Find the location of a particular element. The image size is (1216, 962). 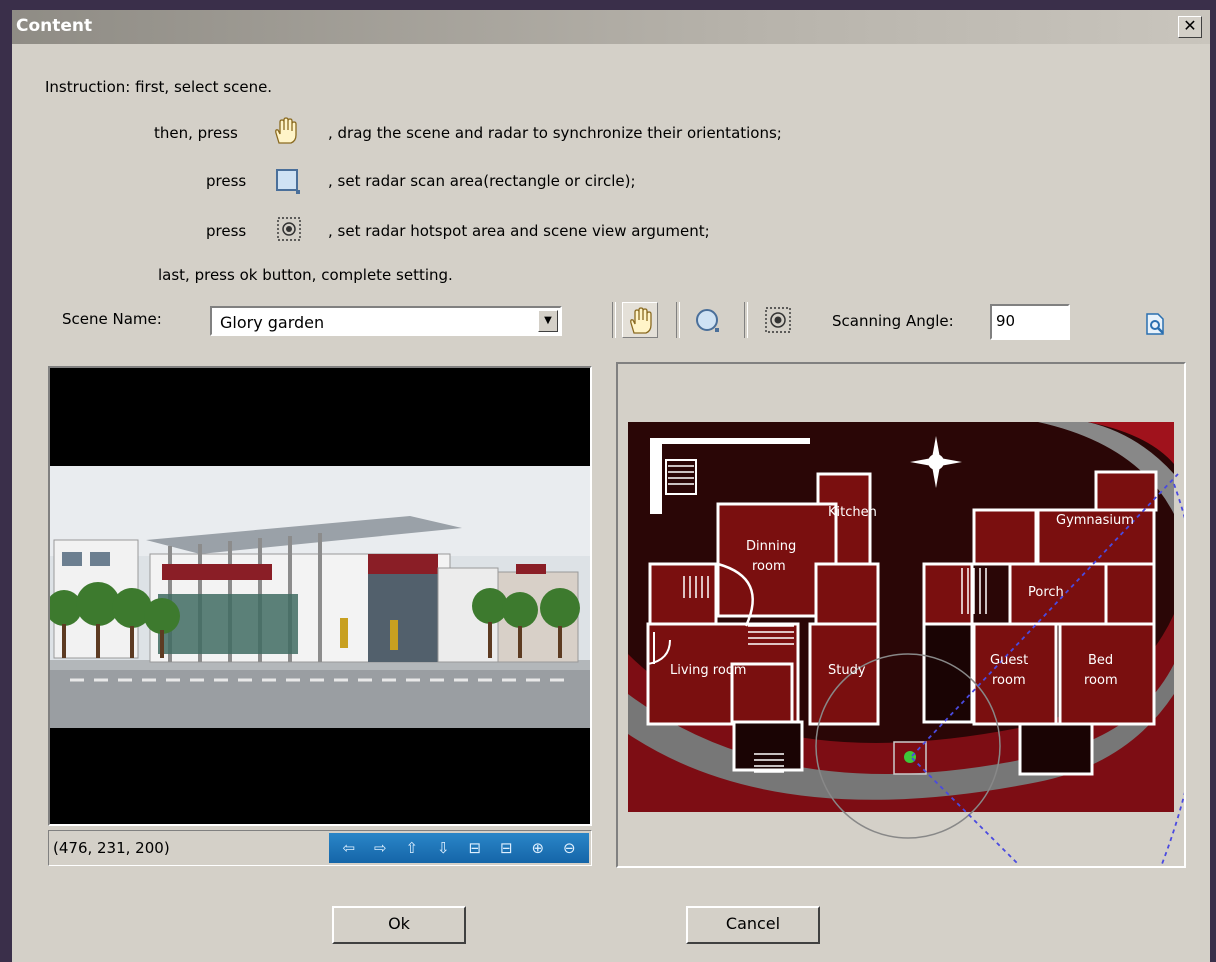

room-label-guest-room: room is located at coordinates (1009, 680).